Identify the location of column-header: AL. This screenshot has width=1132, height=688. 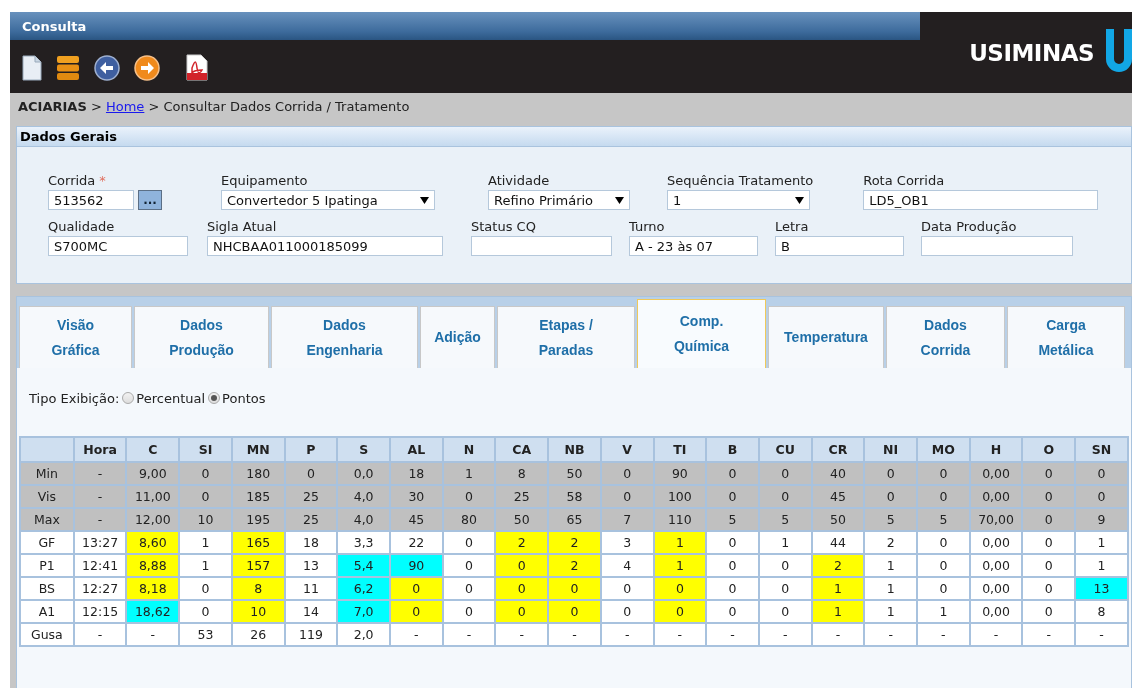
(416, 449).